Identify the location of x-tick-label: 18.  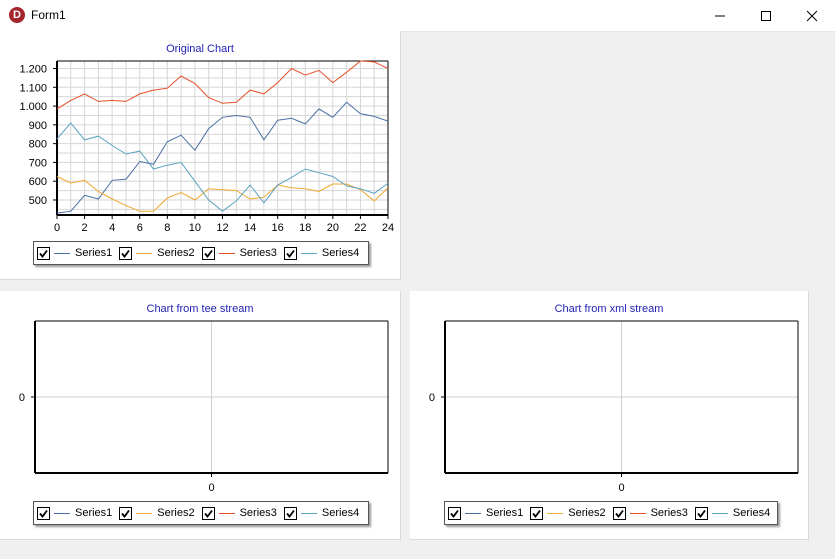
(305, 228).